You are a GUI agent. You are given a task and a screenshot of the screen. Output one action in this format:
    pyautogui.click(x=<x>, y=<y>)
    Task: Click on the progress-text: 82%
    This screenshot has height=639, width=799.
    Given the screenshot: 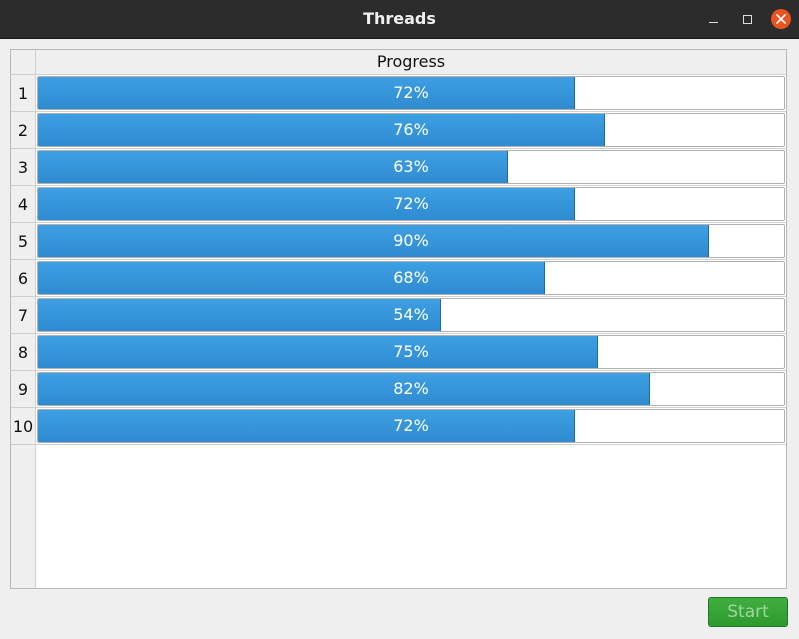 What is the action you would take?
    pyautogui.click(x=411, y=388)
    